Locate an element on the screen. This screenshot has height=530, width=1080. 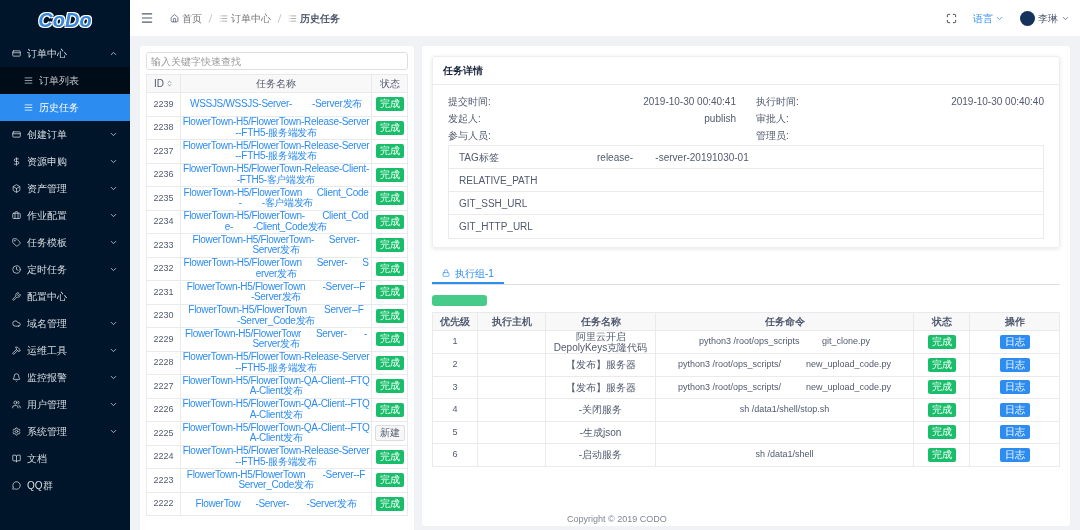
hammer-icon is located at coordinates (16, 350).